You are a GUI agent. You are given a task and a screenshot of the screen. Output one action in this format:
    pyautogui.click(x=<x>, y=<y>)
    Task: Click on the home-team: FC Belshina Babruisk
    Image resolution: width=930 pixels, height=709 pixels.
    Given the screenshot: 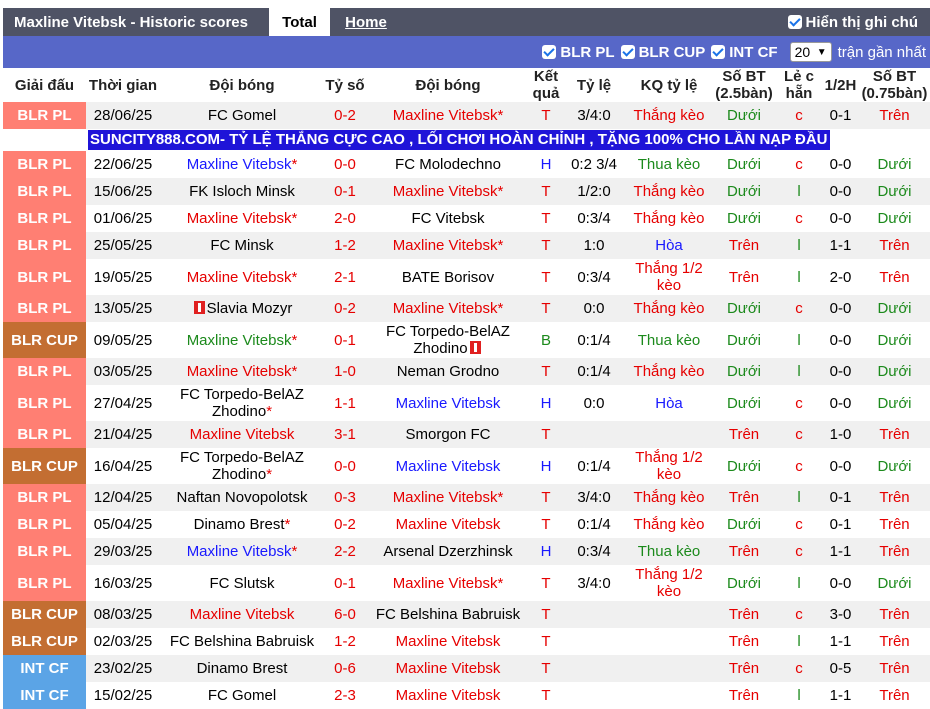 What is the action you would take?
    pyautogui.click(x=242, y=641)
    